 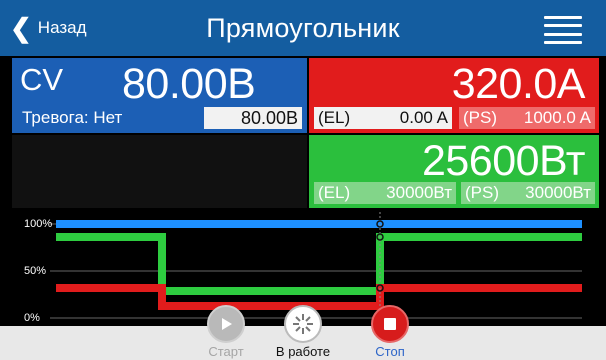 I want to click on start-button: Старт, so click(x=226, y=332).